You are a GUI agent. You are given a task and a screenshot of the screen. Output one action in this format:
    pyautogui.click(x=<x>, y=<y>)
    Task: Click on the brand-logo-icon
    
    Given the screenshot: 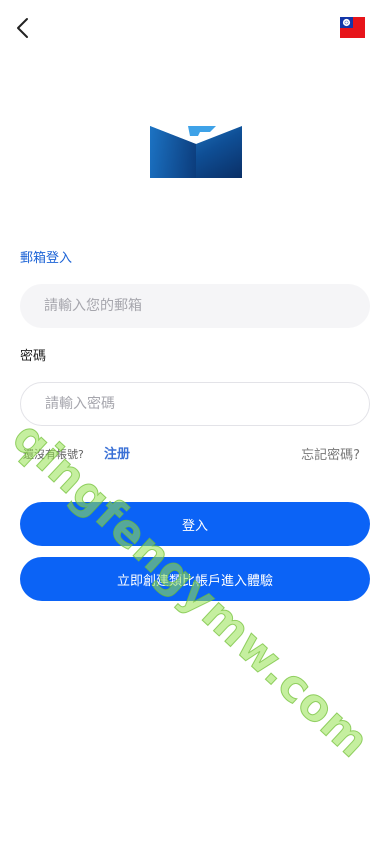 What is the action you would take?
    pyautogui.click(x=196, y=152)
    